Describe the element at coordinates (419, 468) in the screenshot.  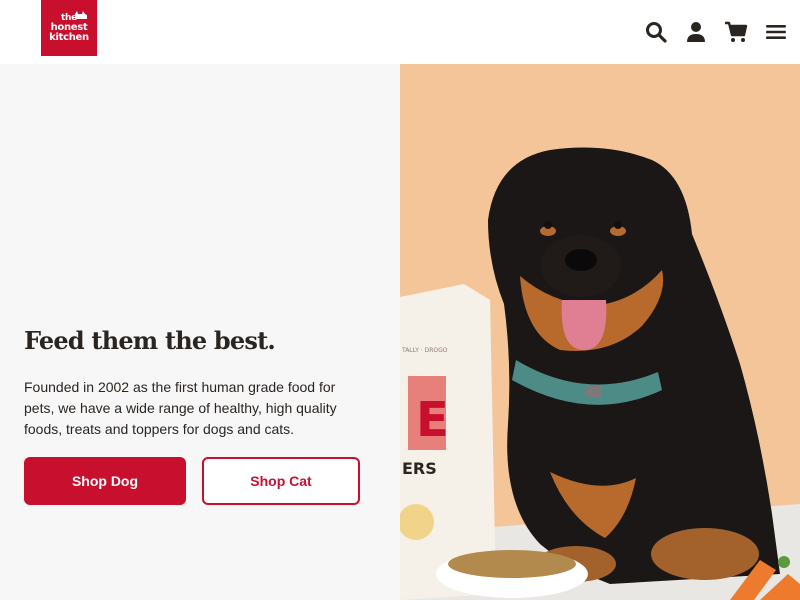
I see `bag-label-small: ERS` at that location.